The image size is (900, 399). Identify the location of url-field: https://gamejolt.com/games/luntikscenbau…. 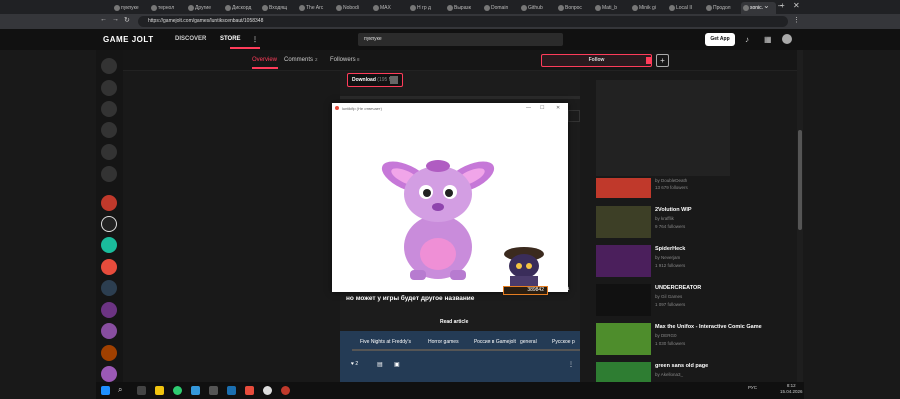
(463, 21).